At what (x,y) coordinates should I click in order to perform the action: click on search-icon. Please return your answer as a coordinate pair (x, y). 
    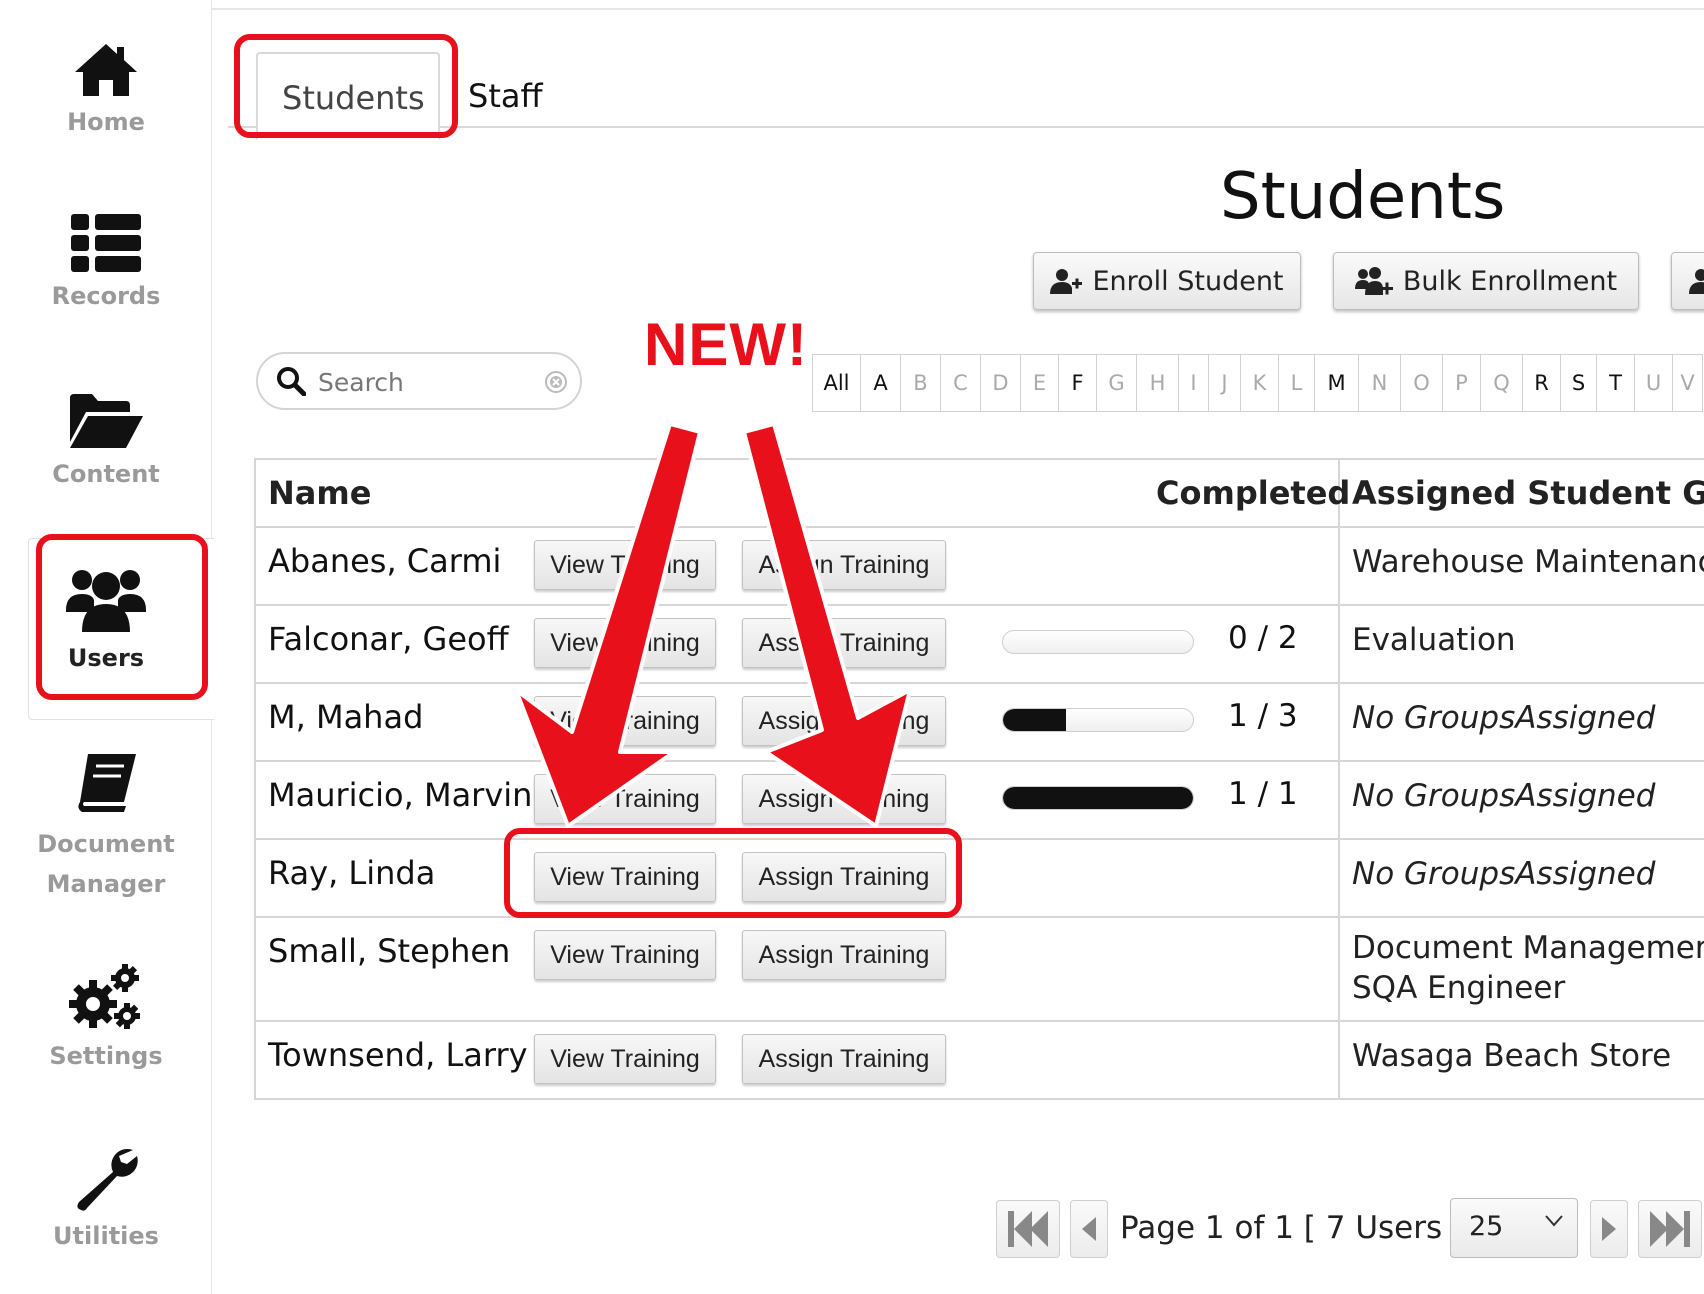
    Looking at the image, I should click on (291, 381).